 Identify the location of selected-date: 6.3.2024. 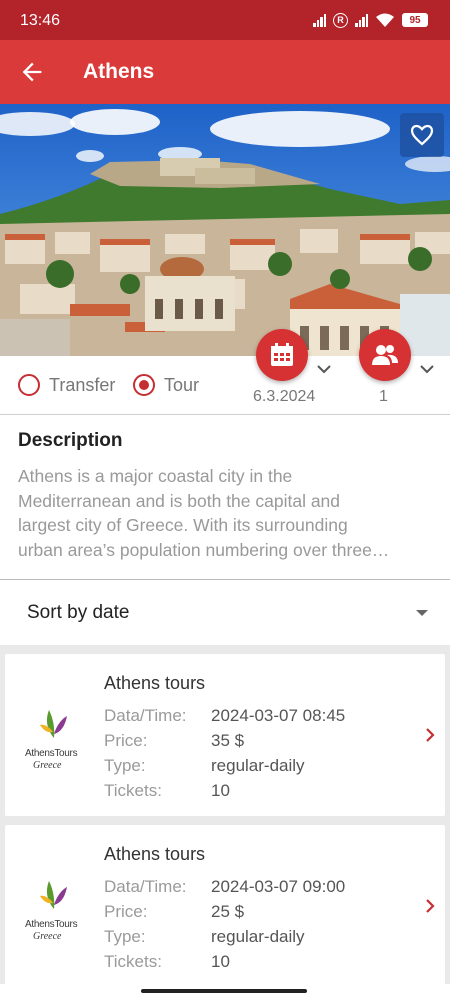
(284, 396).